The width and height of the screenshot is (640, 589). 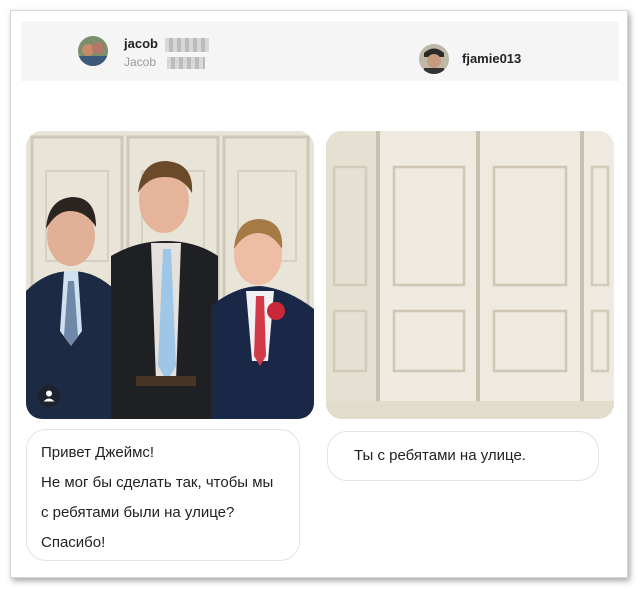 What do you see at coordinates (93, 51) in the screenshot?
I see `left-user-avatar` at bounding box center [93, 51].